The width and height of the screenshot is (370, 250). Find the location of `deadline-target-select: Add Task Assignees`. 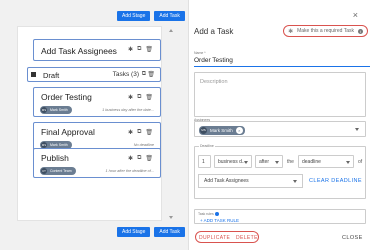

deadline-target-select: Add Task Assignees is located at coordinates (250, 181).